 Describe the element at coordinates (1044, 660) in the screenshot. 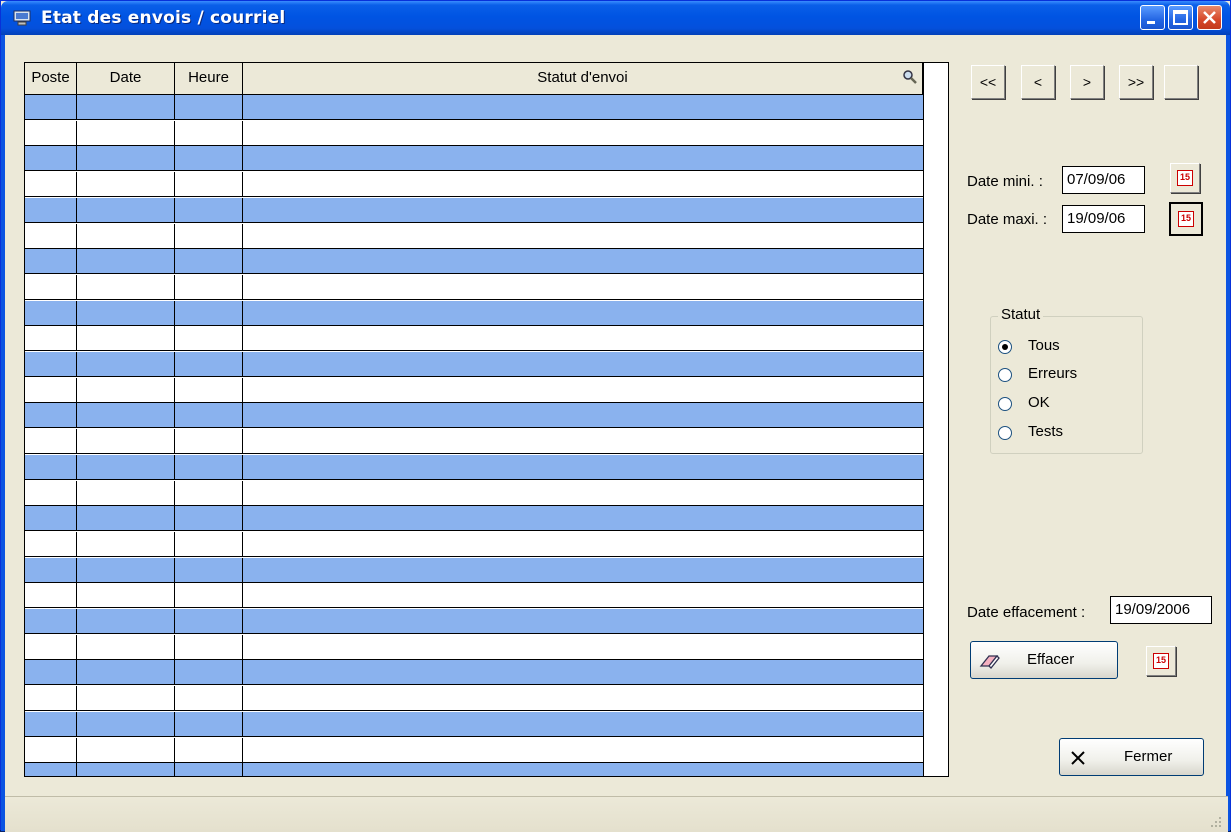

I see `effacer-button: Effacer` at that location.